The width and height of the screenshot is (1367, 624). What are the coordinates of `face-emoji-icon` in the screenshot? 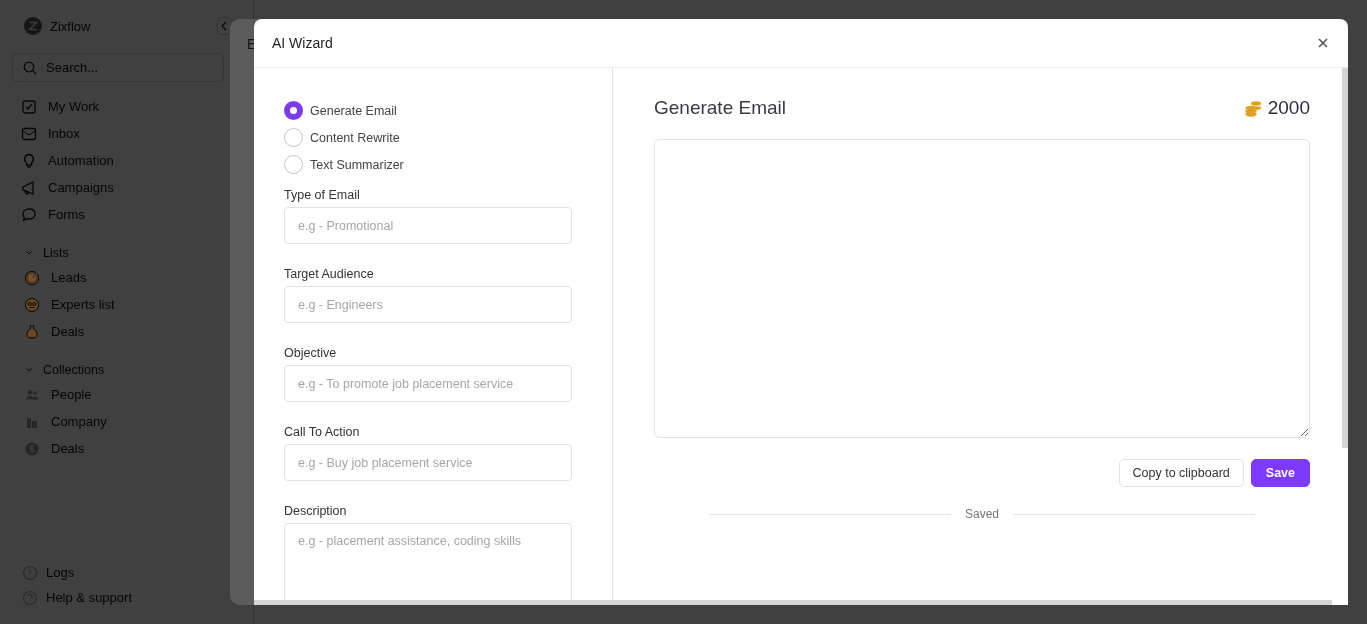 It's located at (32, 304).